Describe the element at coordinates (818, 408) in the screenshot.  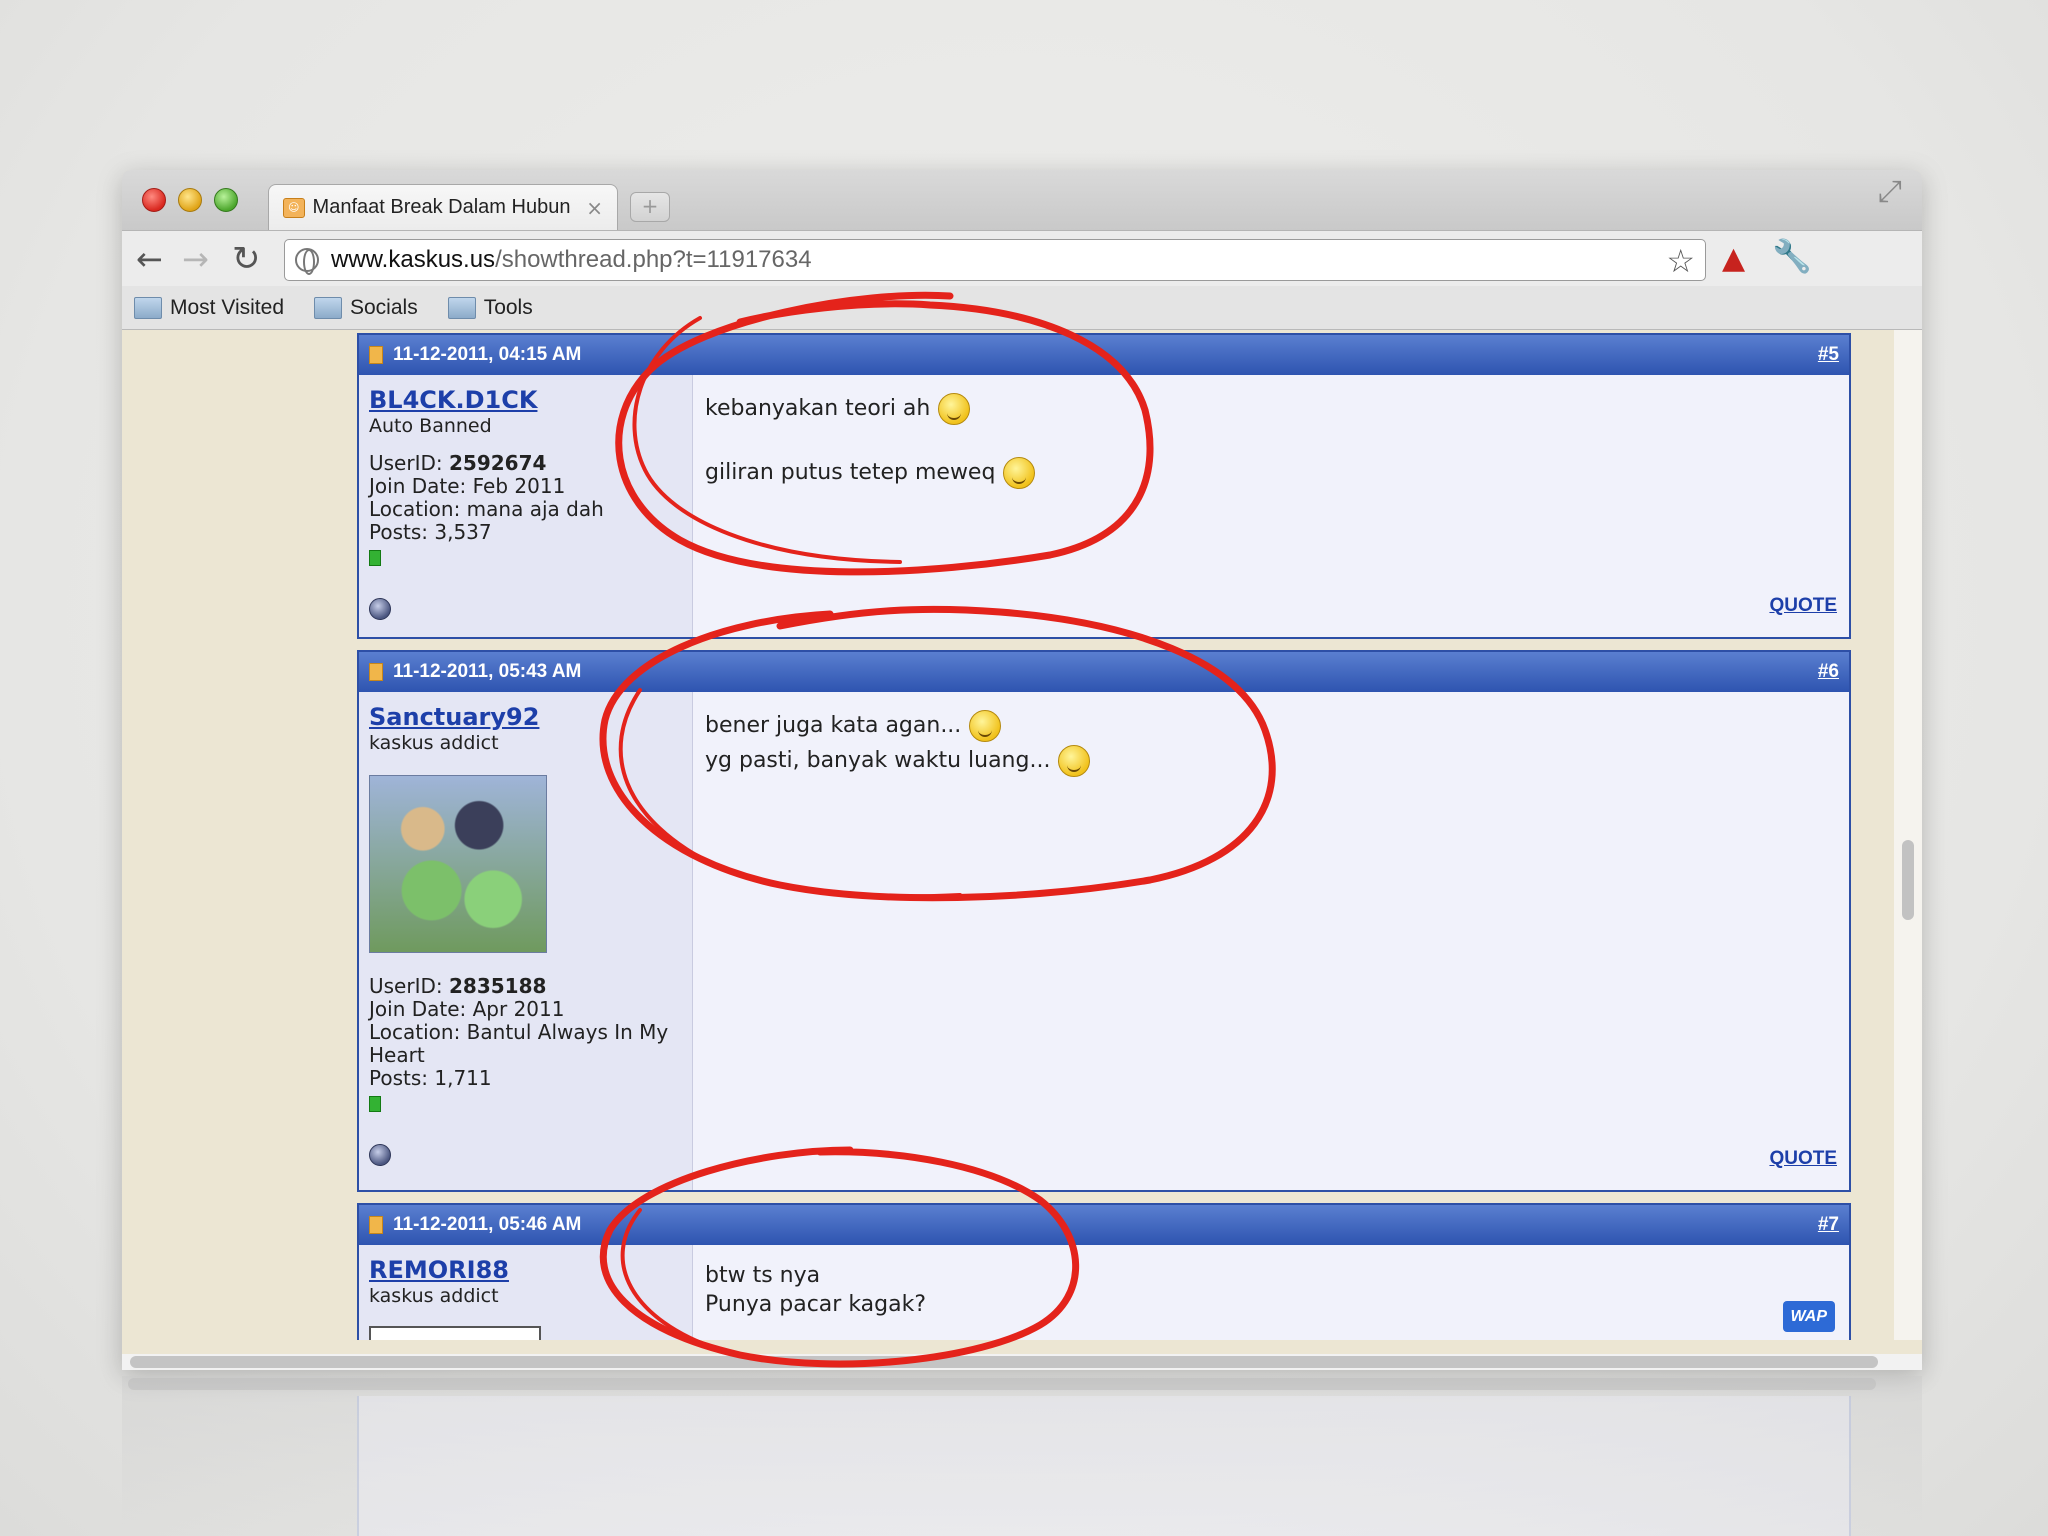
I see `message-line: kebanyakan teori ah` at that location.